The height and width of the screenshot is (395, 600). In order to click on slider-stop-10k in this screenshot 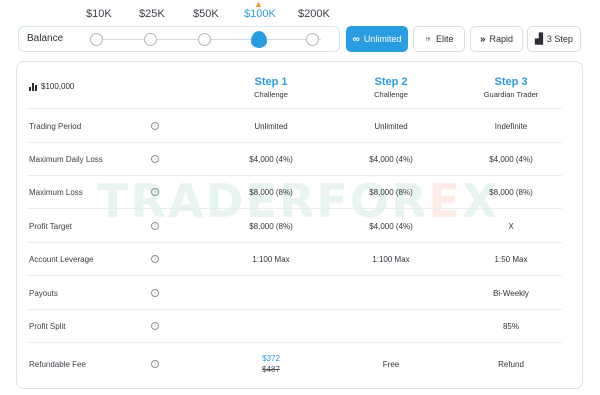, I will do `click(96, 39)`.